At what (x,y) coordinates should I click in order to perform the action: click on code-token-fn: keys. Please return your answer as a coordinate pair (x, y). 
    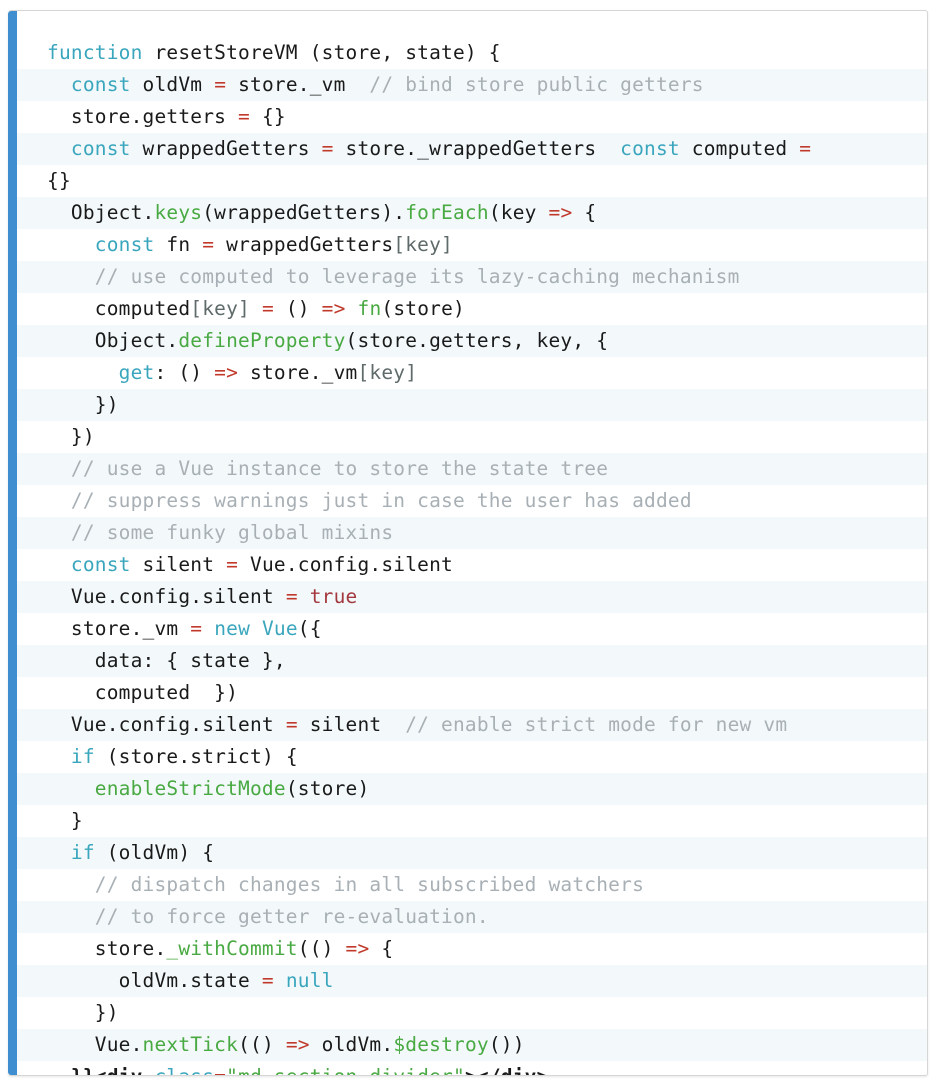
    Looking at the image, I should click on (178, 212).